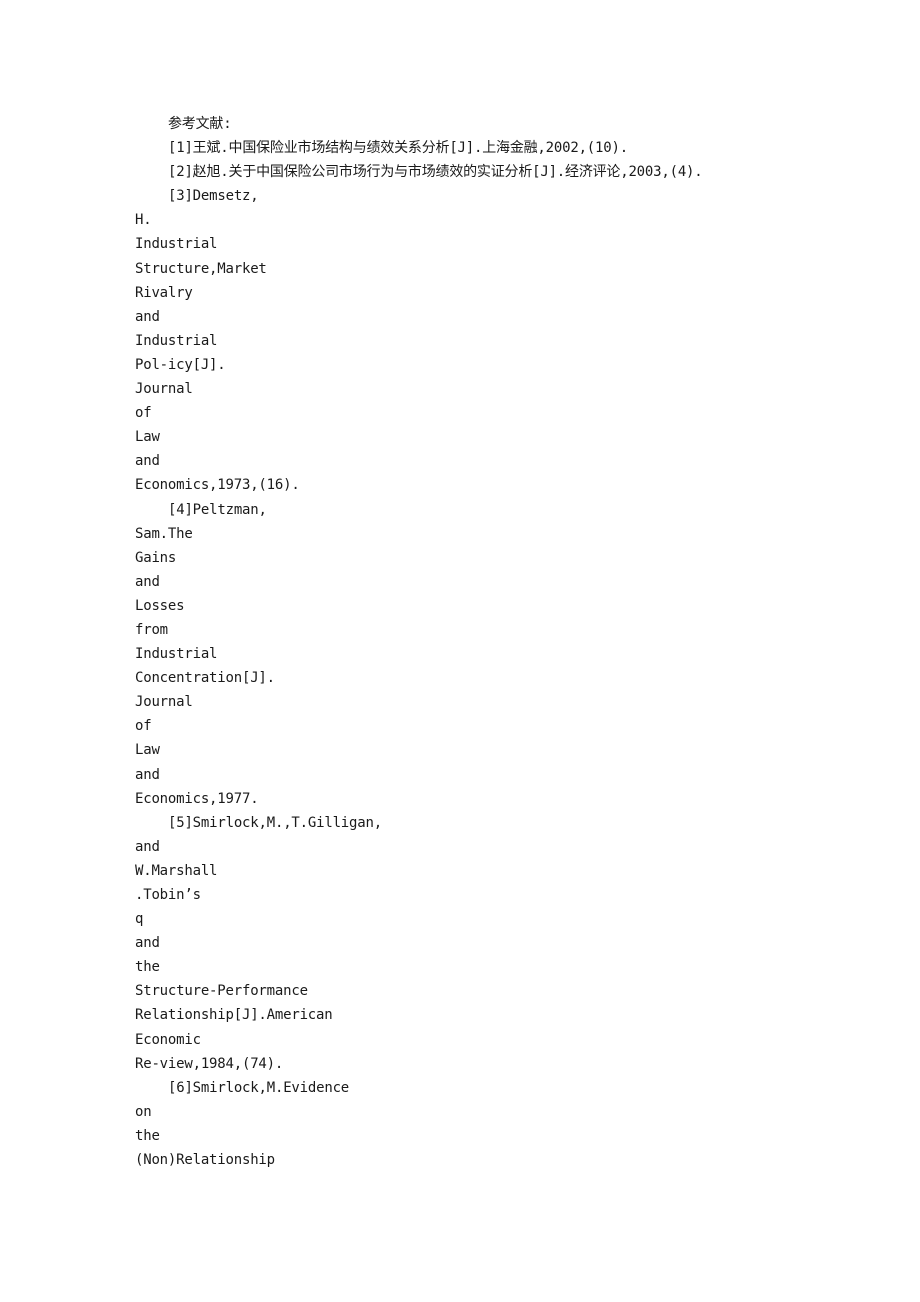  Describe the element at coordinates (139, 919) in the screenshot. I see `reference-continuation-line: q` at that location.